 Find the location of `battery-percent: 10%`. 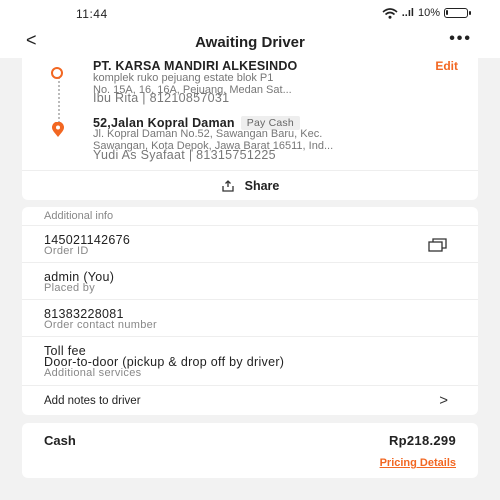

battery-percent: 10% is located at coordinates (428, 13).